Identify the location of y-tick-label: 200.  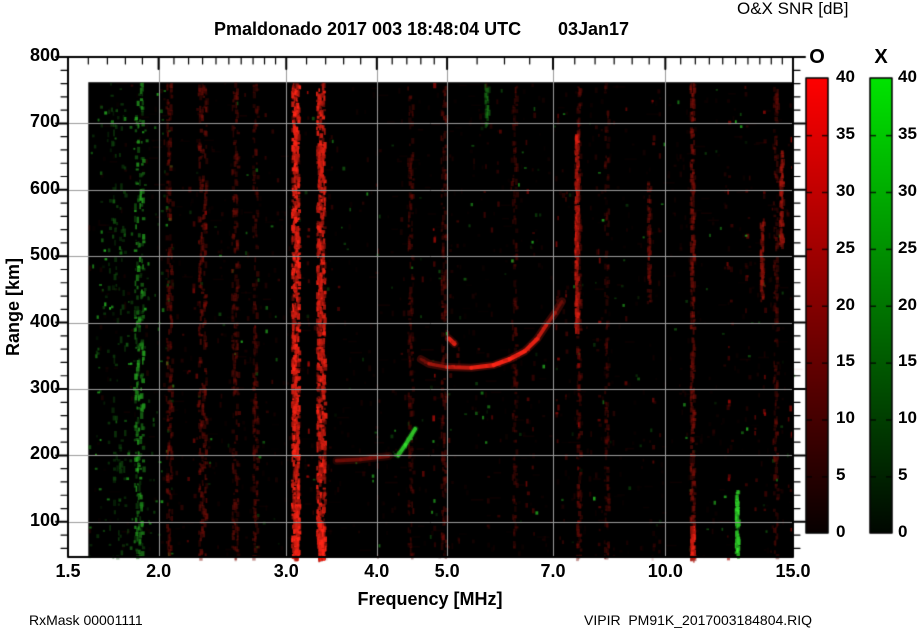
(44, 453).